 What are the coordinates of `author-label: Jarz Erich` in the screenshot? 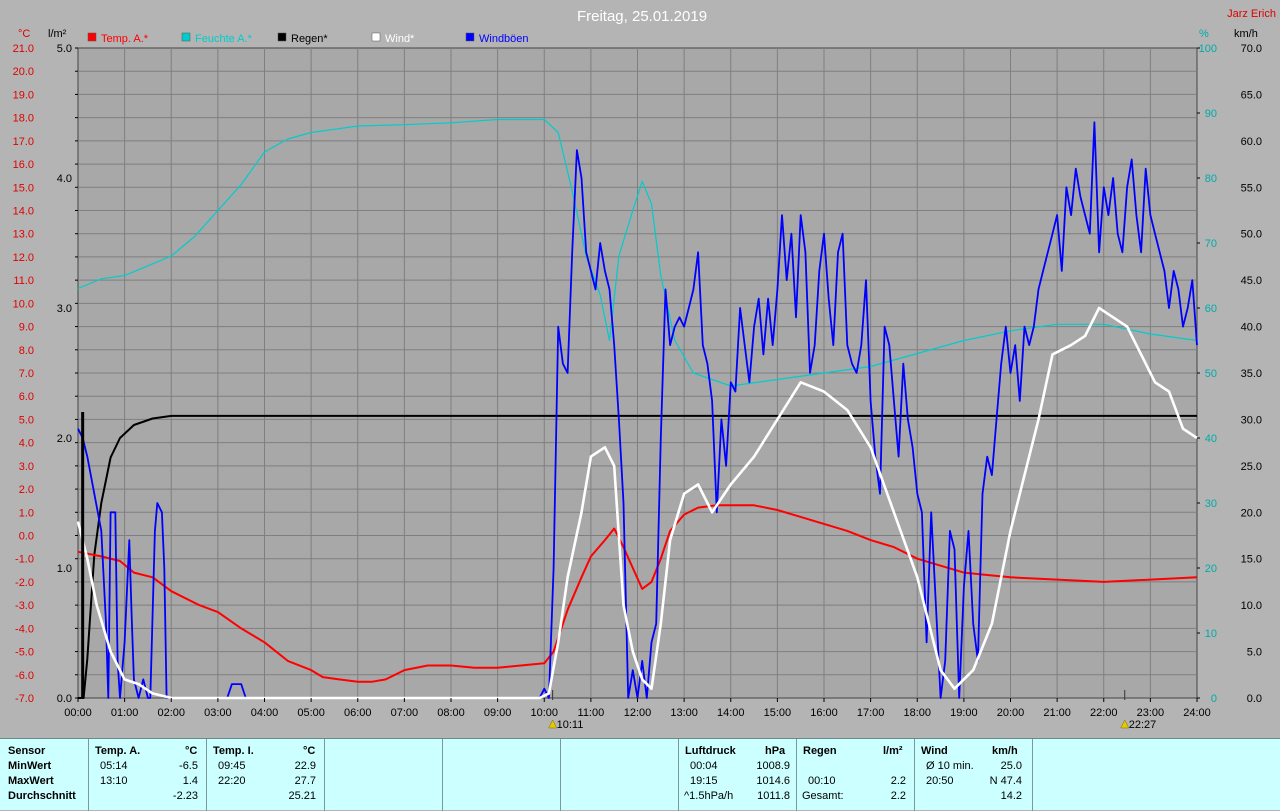 It's located at (1251, 14).